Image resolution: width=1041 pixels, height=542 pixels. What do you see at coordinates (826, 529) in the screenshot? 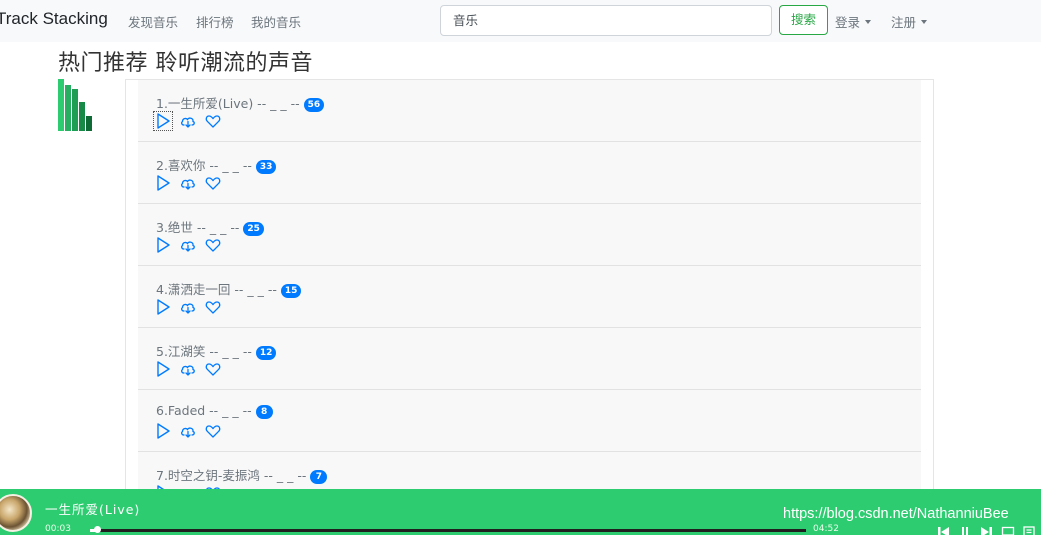
I see `duration-time: 04:52` at bounding box center [826, 529].